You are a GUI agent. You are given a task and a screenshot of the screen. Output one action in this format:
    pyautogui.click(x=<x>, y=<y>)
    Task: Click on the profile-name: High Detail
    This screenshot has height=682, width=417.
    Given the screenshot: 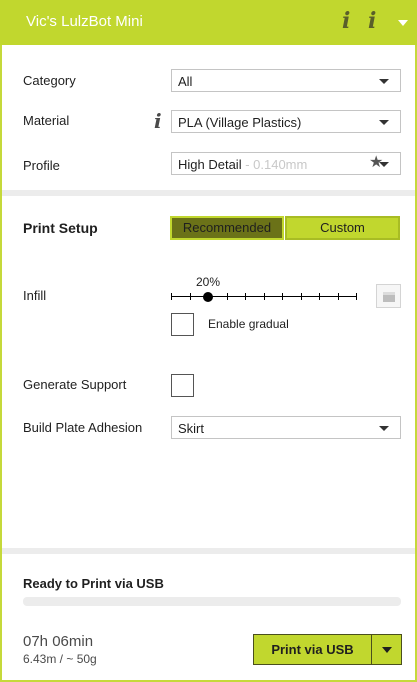 What is the action you would take?
    pyautogui.click(x=210, y=164)
    